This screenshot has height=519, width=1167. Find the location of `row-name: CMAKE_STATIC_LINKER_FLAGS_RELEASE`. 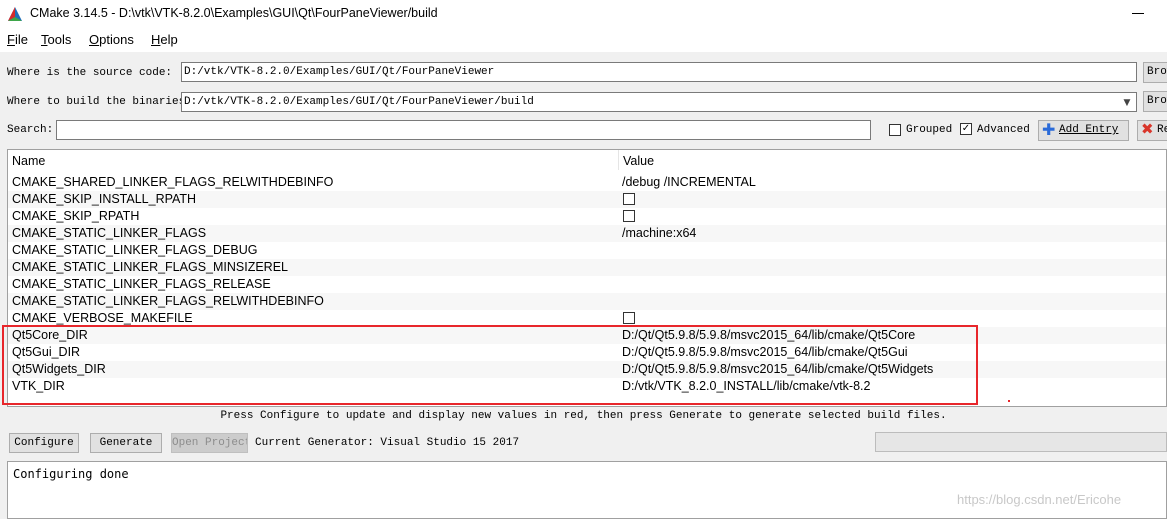

row-name: CMAKE_STATIC_LINKER_FLAGS_RELEASE is located at coordinates (141, 284).